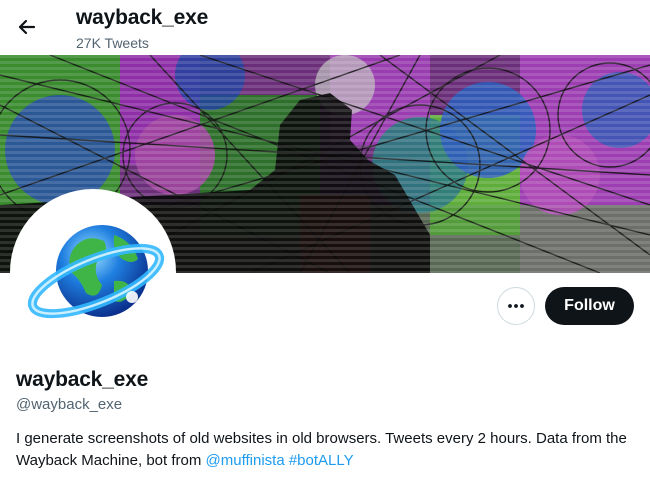 Image resolution: width=650 pixels, height=480 pixels. Describe the element at coordinates (589, 306) in the screenshot. I see `follow-button: Follow` at that location.